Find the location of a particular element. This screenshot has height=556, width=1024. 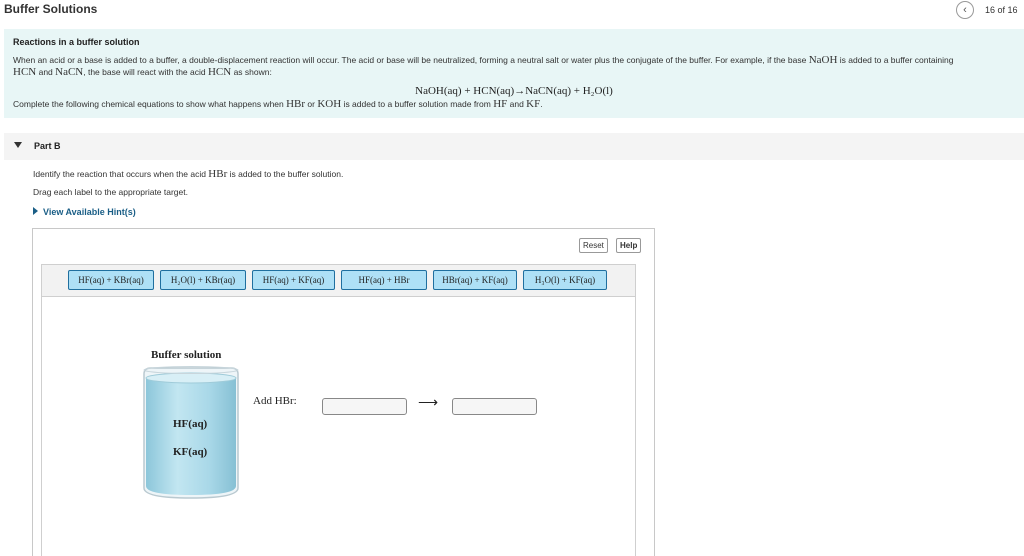

formula-kf: KF is located at coordinates (533, 104).